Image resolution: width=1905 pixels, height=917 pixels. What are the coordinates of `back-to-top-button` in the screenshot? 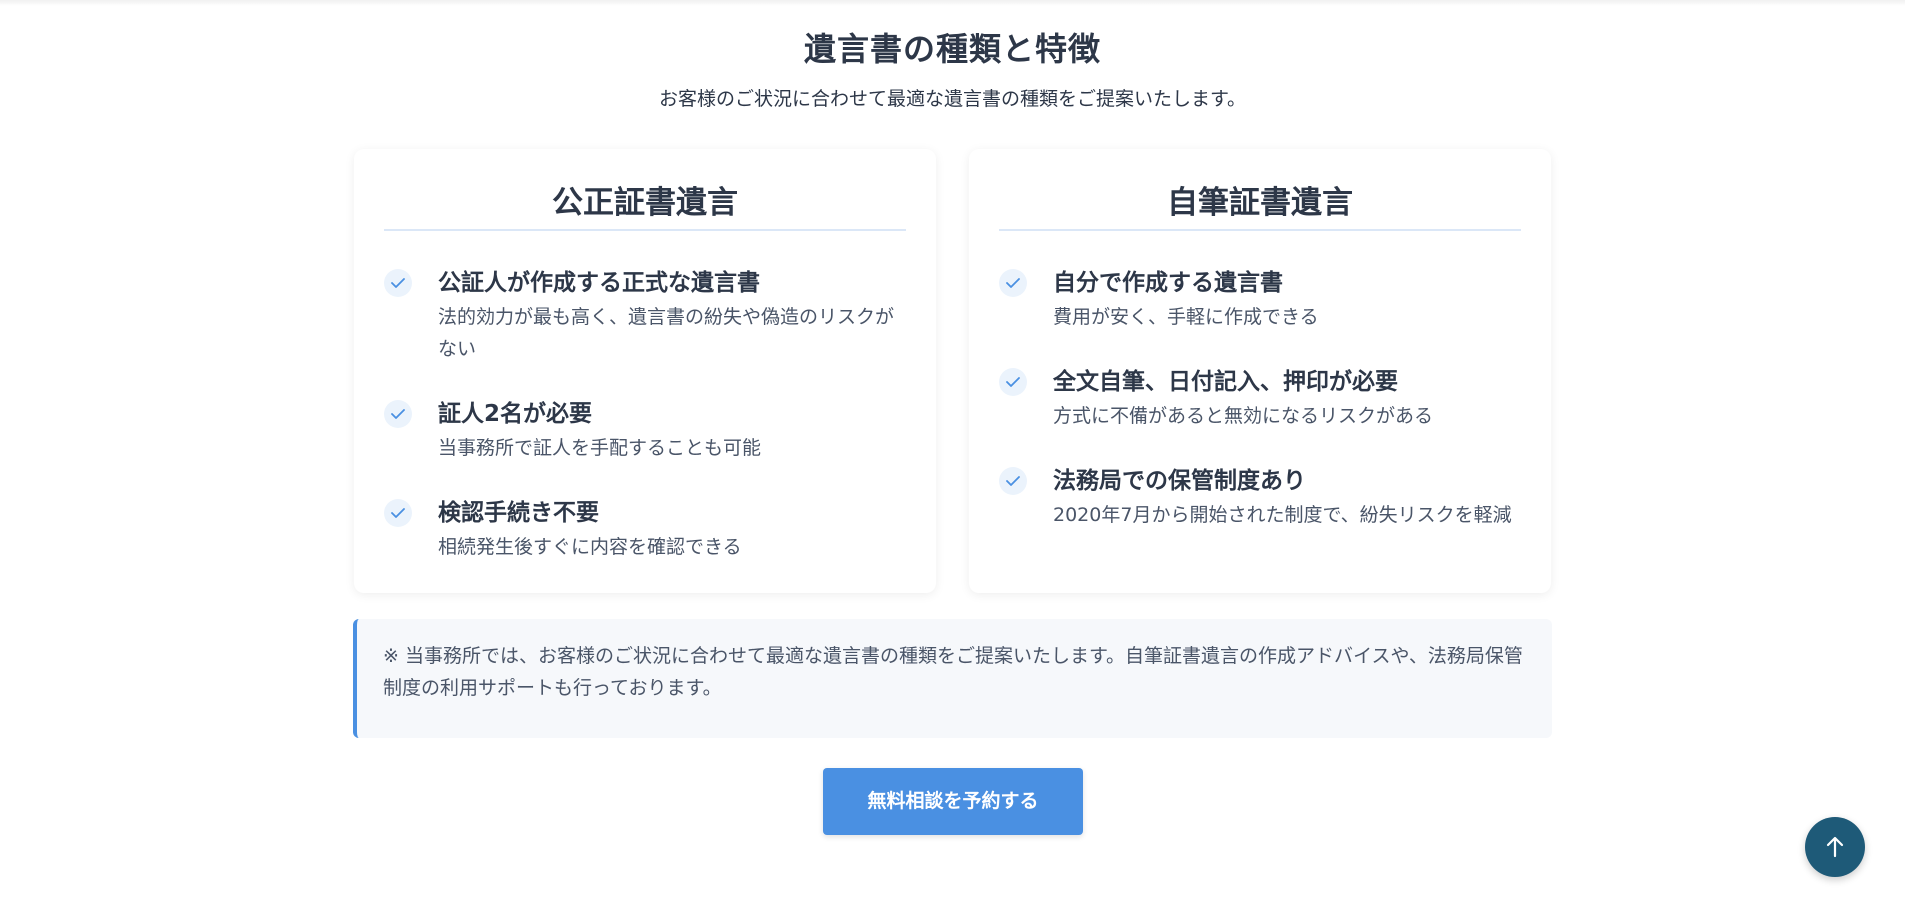 It's located at (1835, 847).